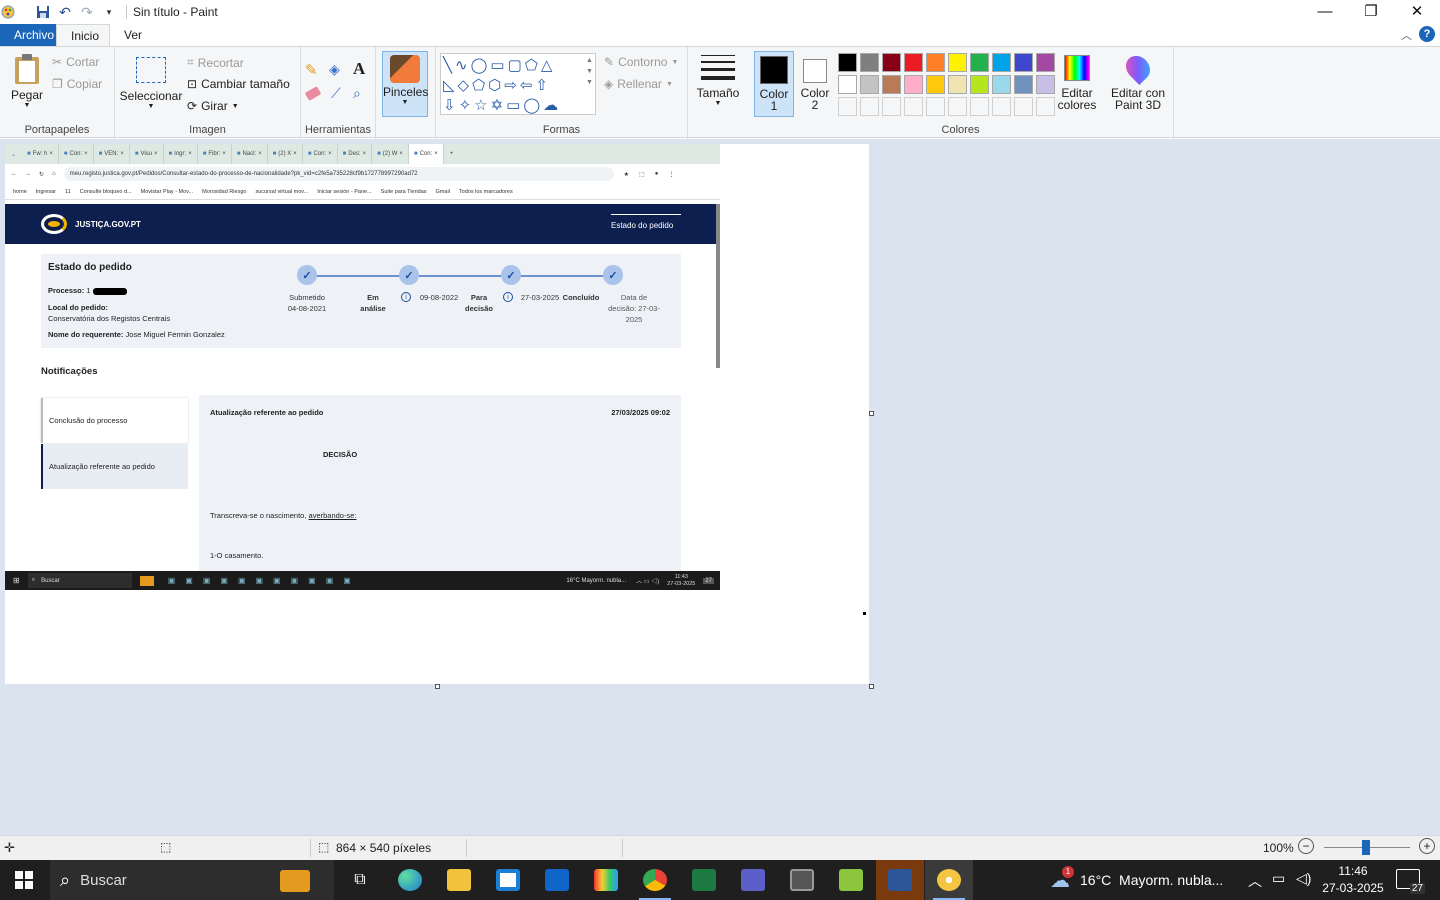 Image resolution: width=1440 pixels, height=900 pixels. Describe the element at coordinates (548, 65) in the screenshot. I see `triangle-shape-icon: △` at that location.